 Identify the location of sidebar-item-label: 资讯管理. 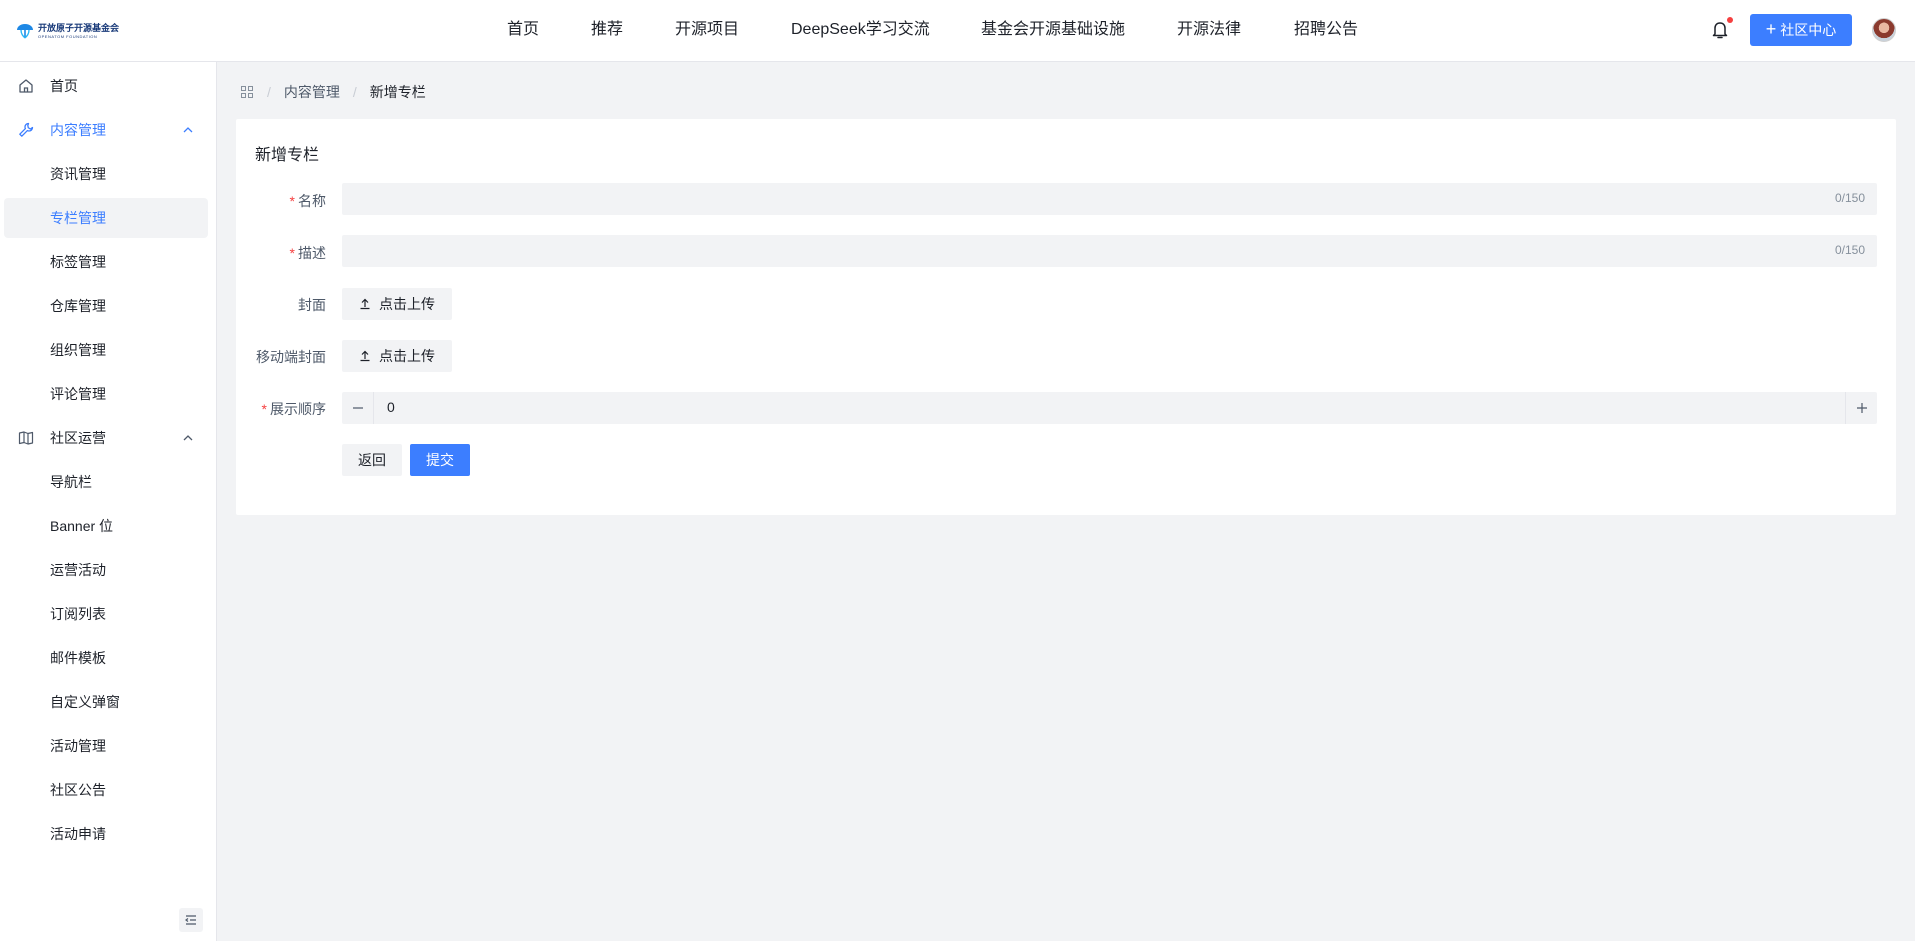
(78, 174).